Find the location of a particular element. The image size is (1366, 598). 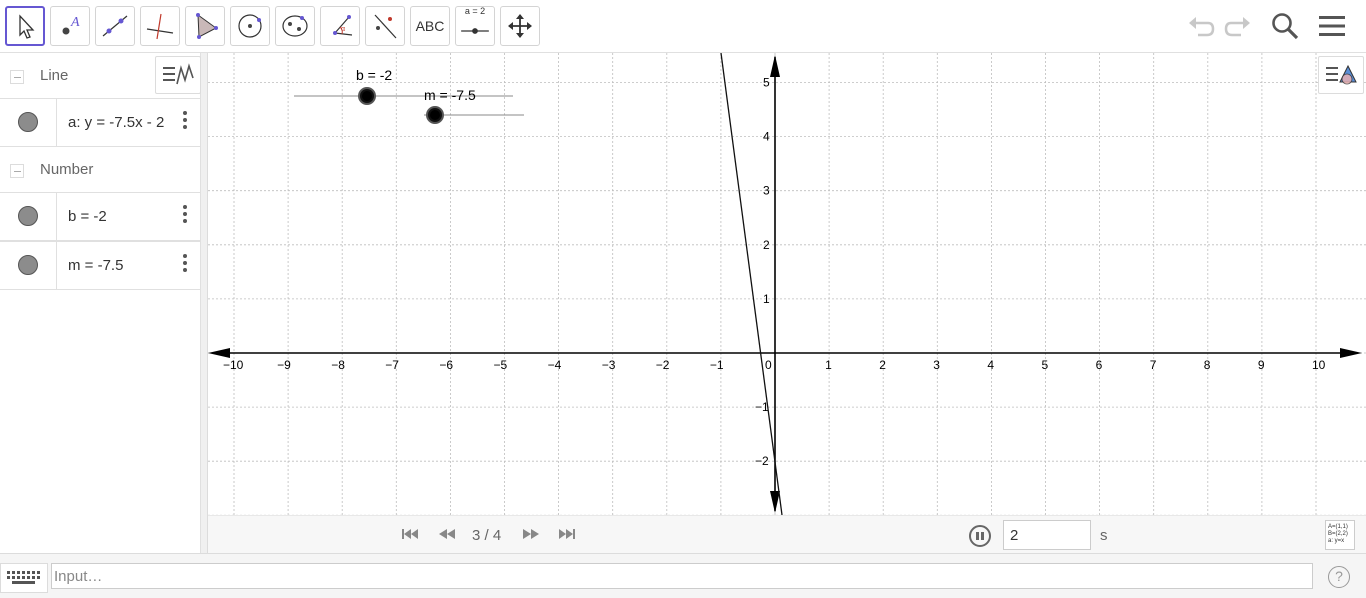

x-tick-label: 10 is located at coordinates (1319, 365).